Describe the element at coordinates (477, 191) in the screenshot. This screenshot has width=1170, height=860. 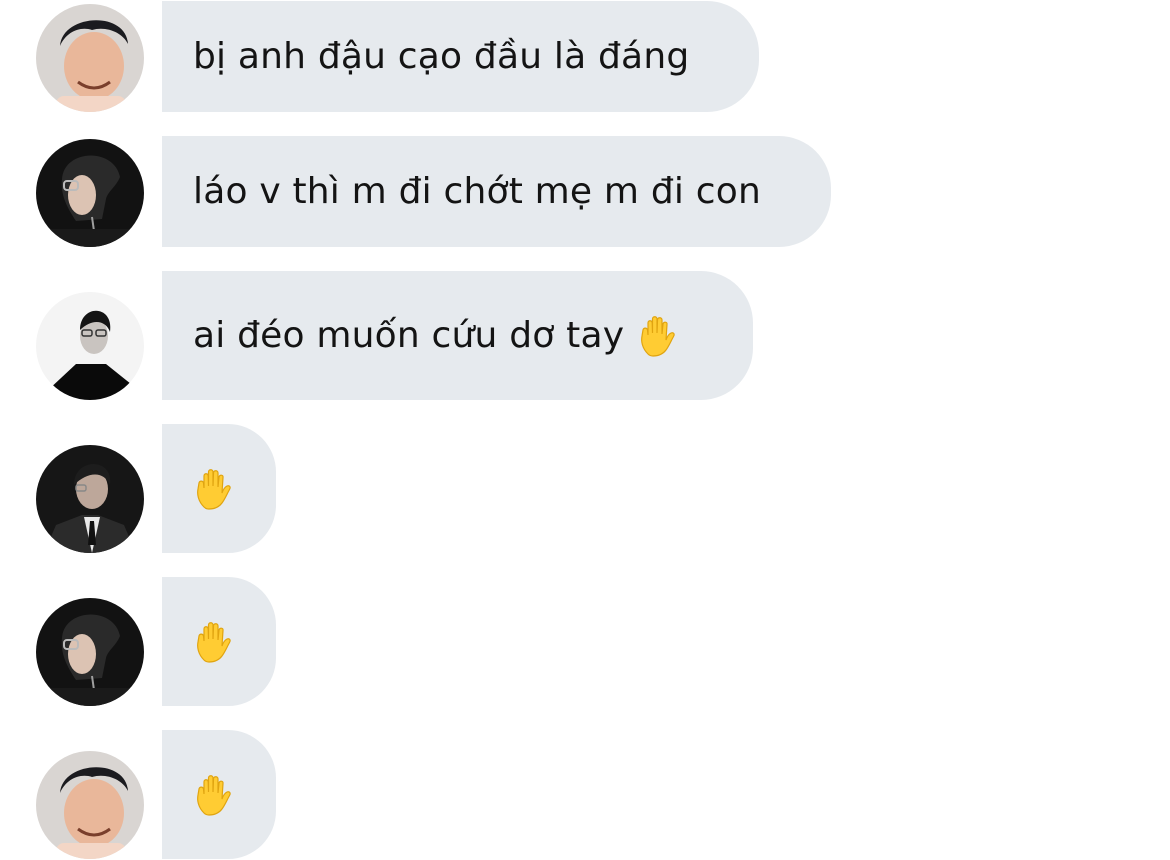
I see `message-text: láo v thì m đi chớt mẹ m đi con` at that location.